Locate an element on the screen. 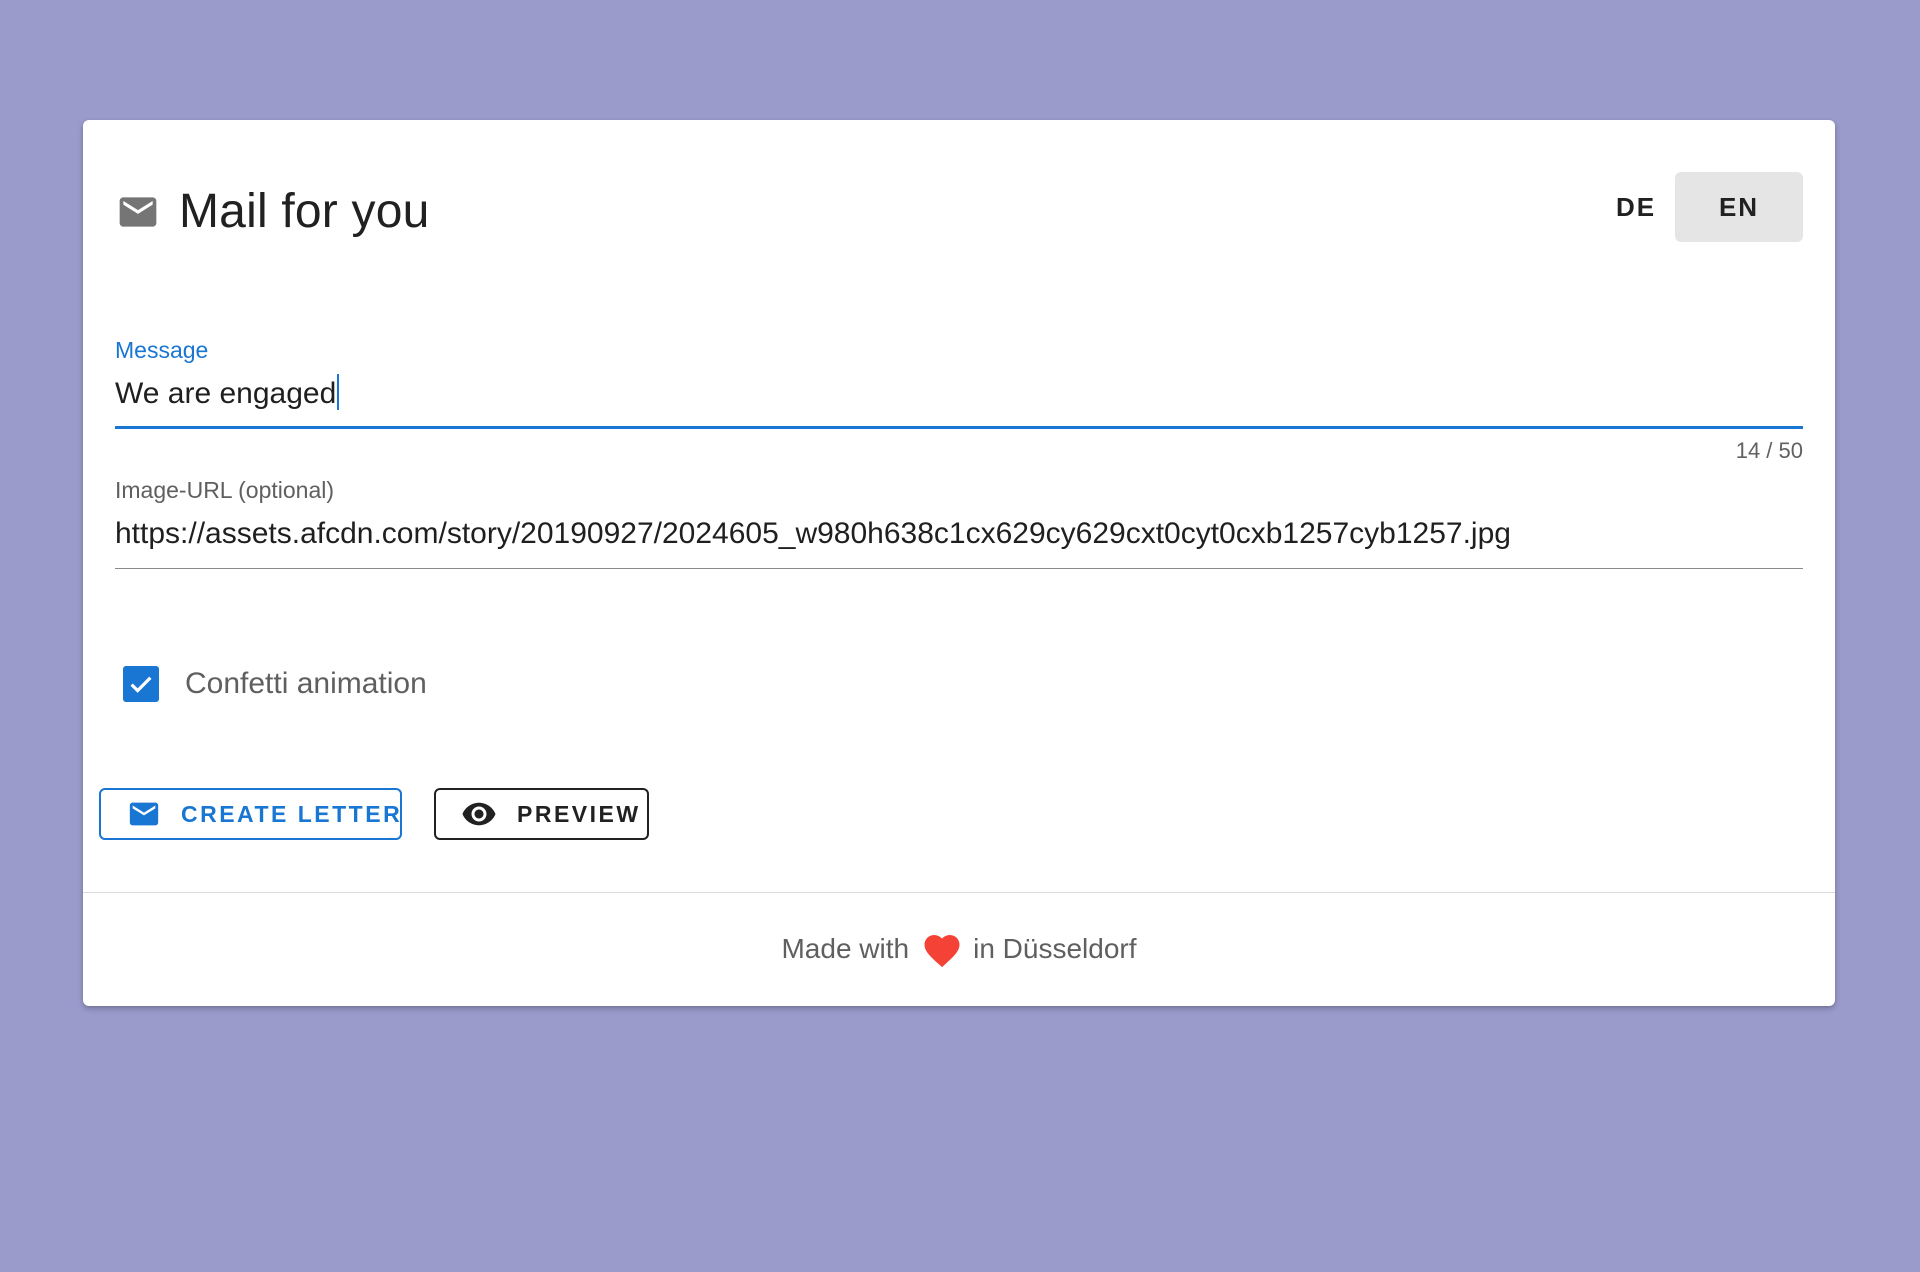  checkmark-icon is located at coordinates (141, 684).